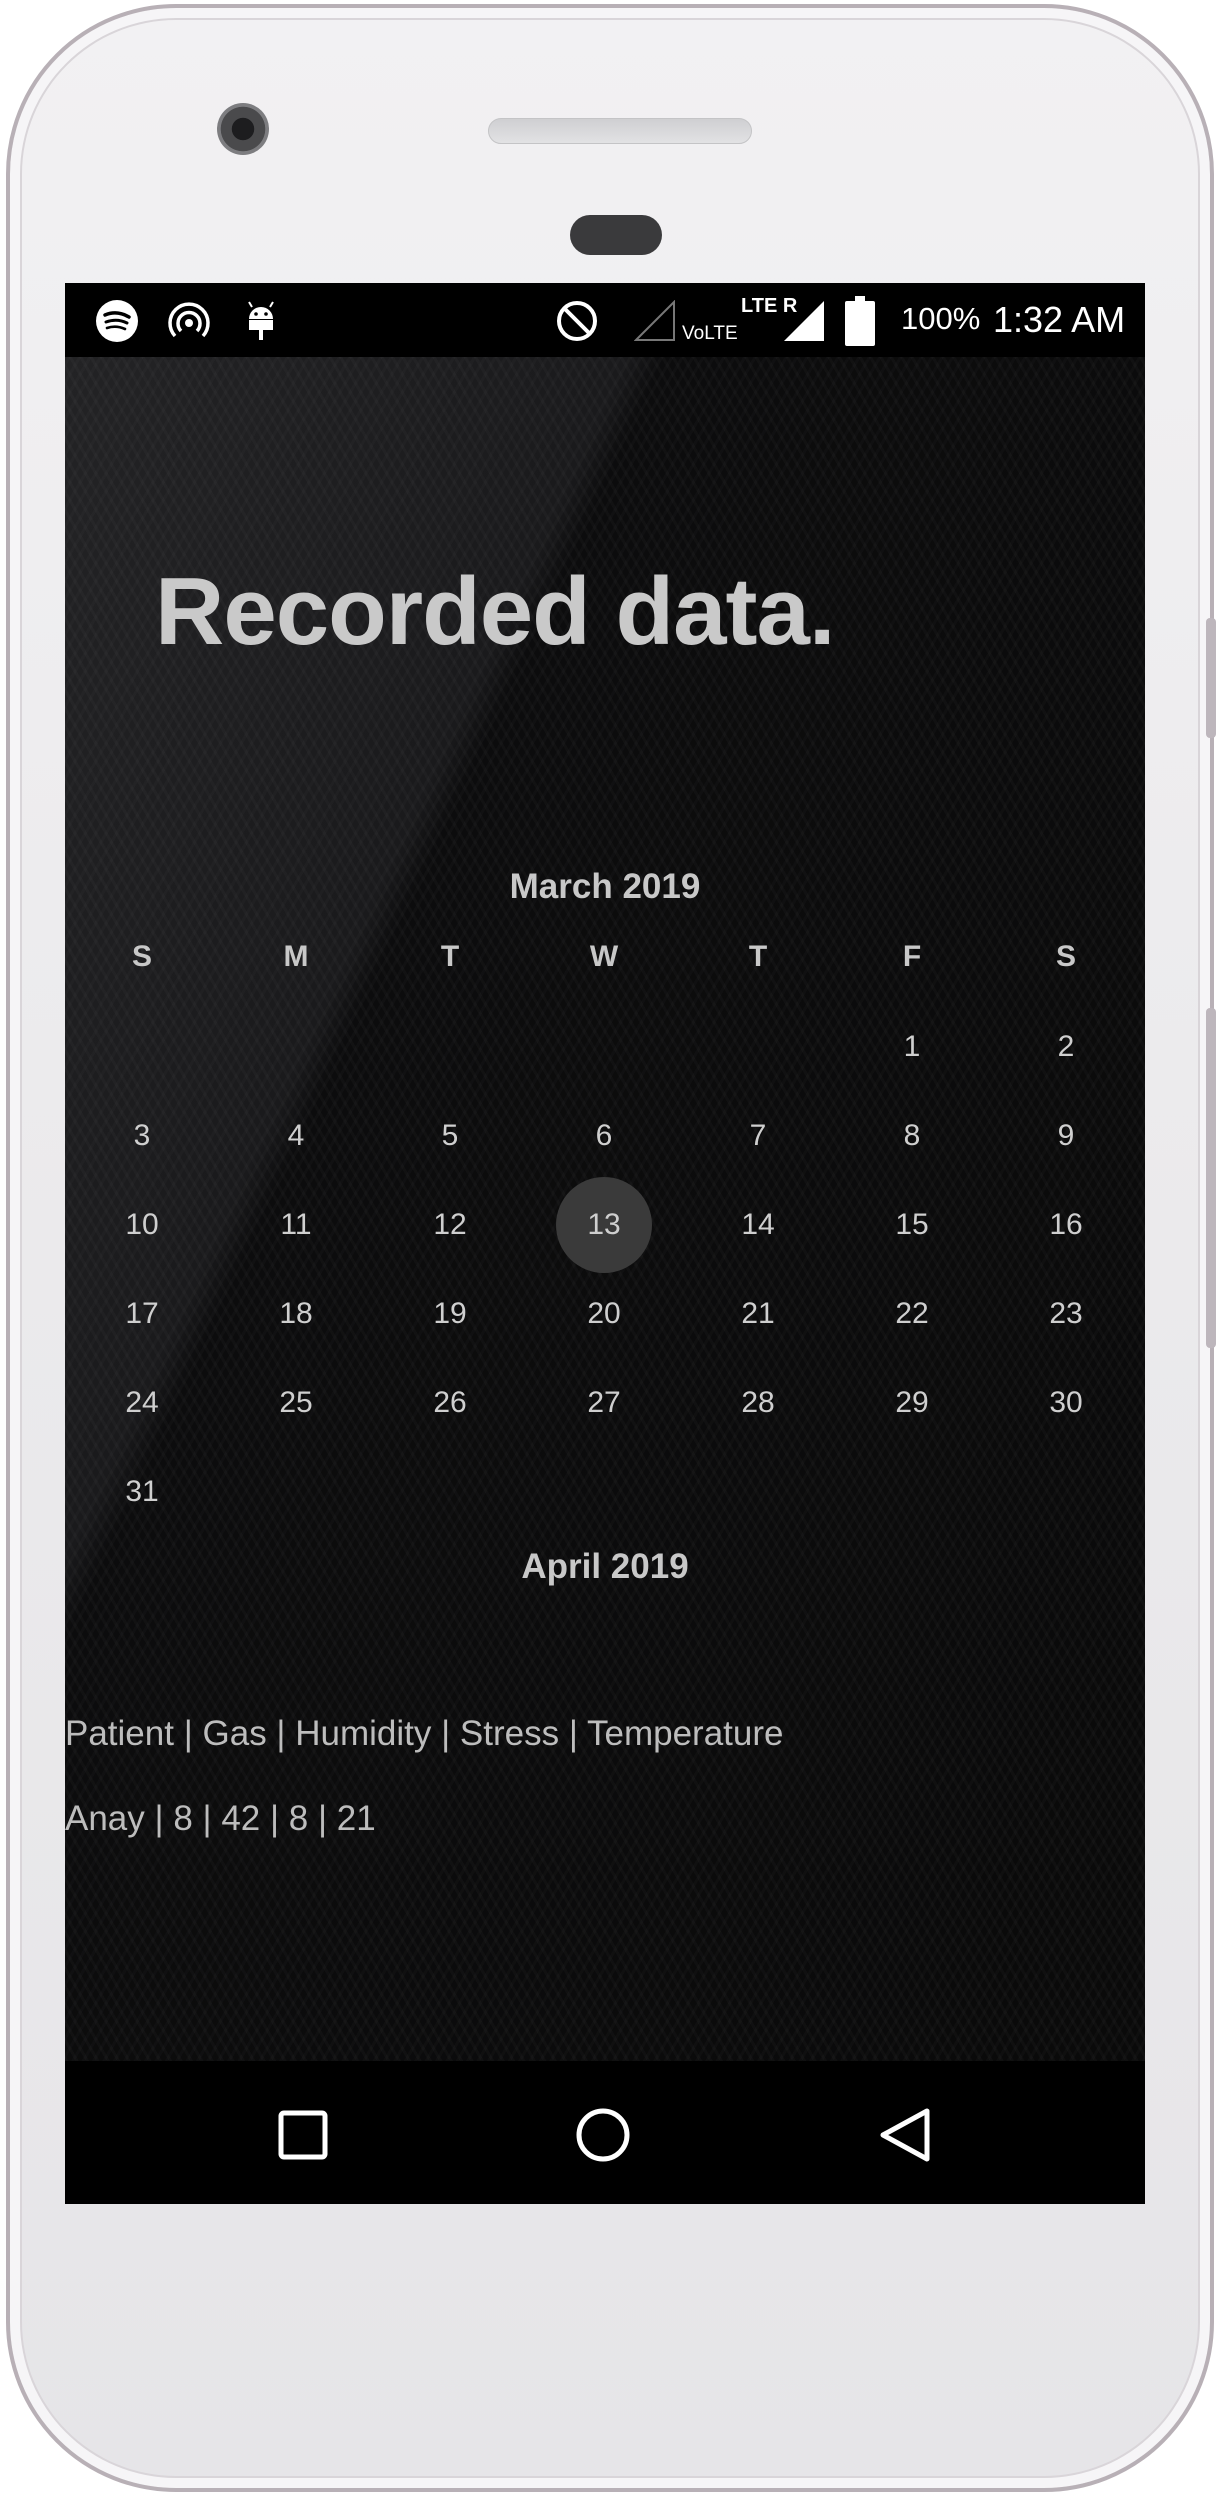 This screenshot has height=2498, width=1222. I want to click on calendar-day: 20, so click(604, 1314).